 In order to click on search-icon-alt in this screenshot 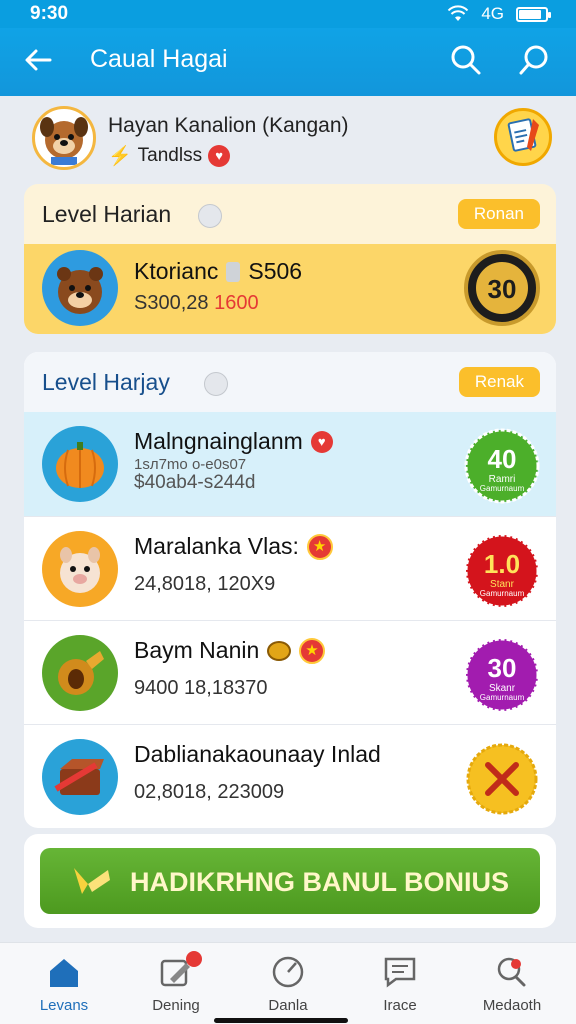, I will do `click(534, 60)`.